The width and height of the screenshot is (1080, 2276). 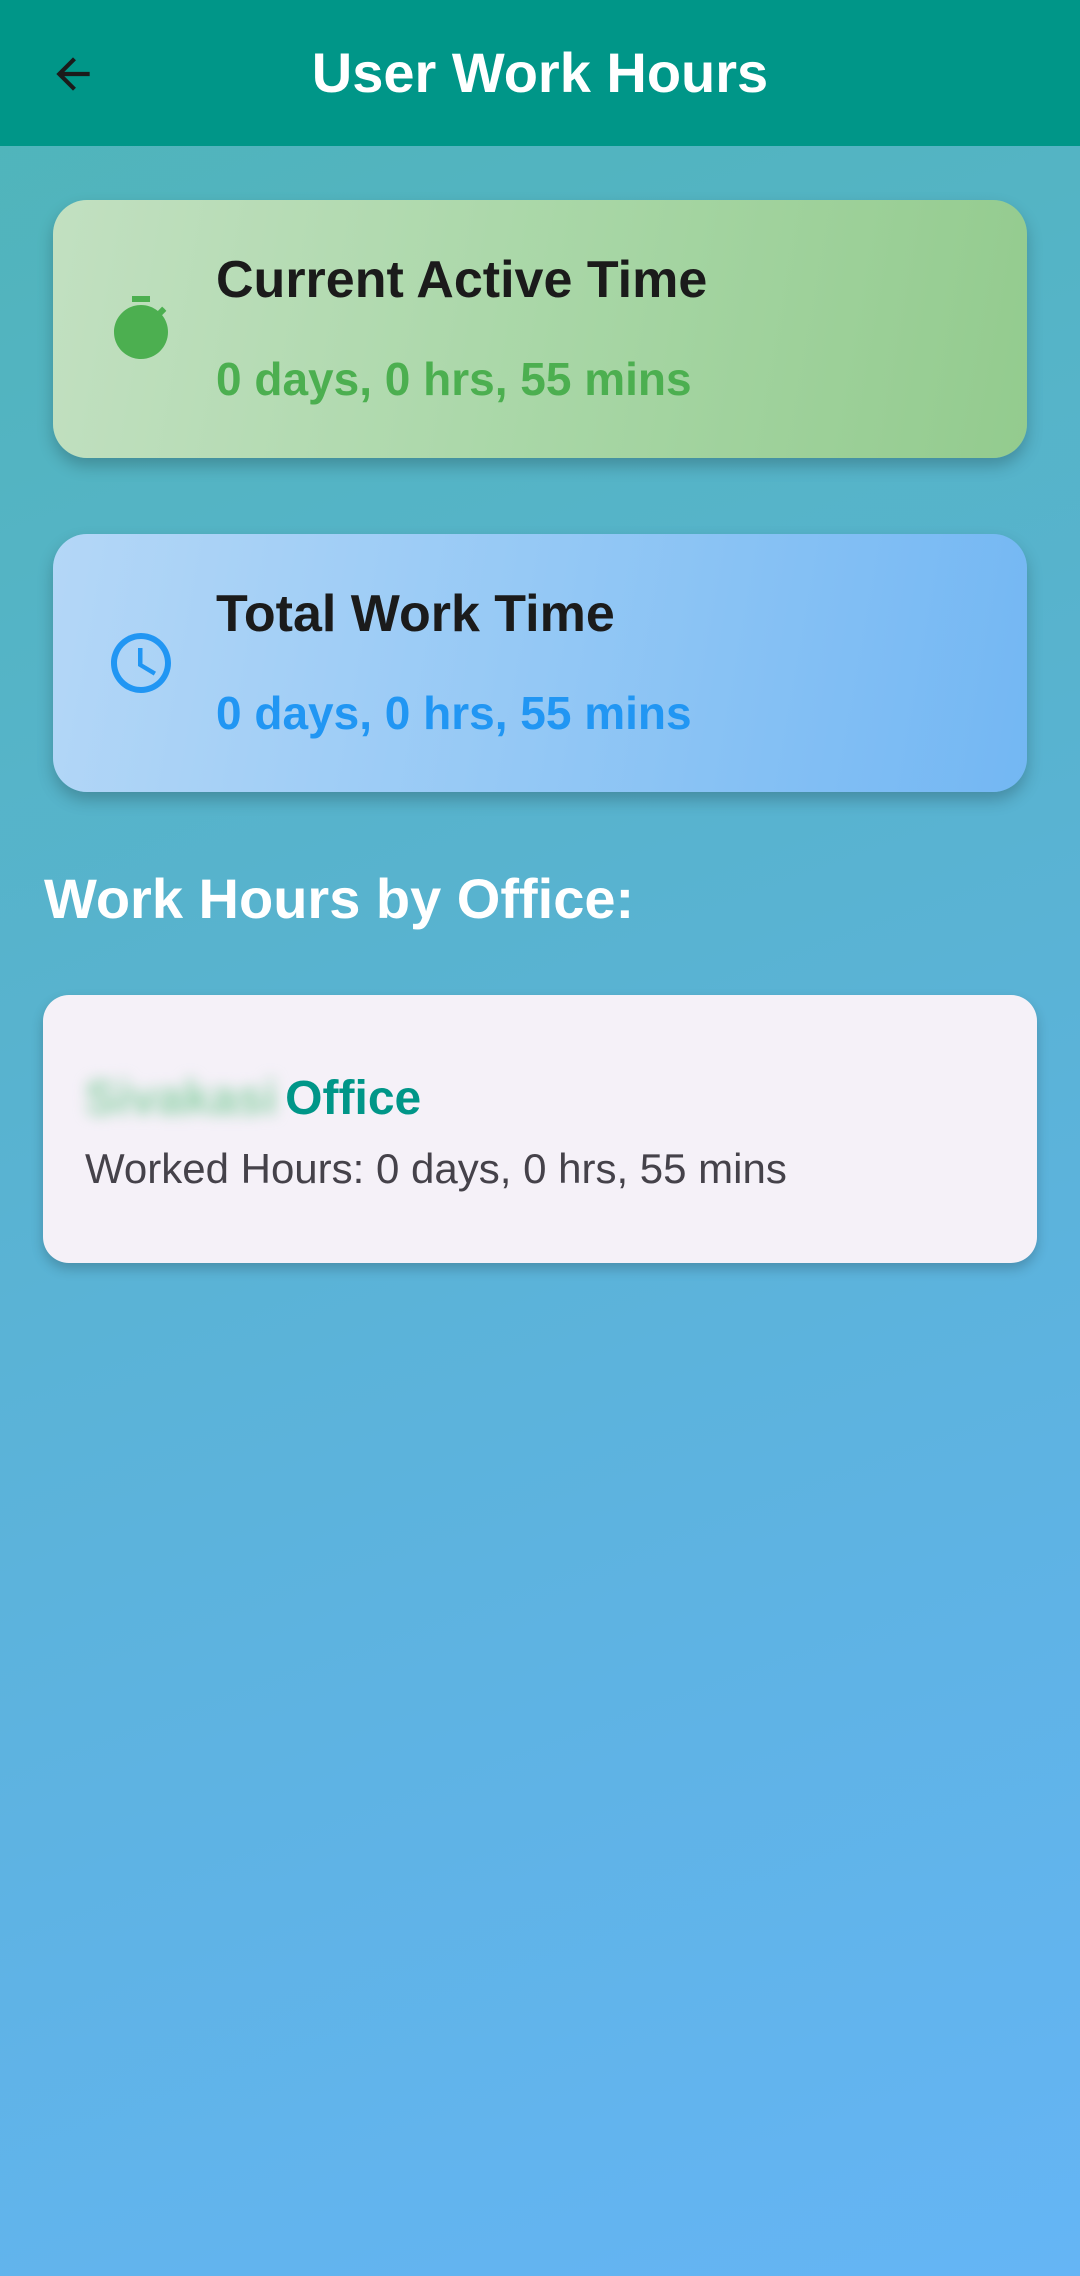 I want to click on total-work-time-label: Total Work Time, so click(x=415, y=614).